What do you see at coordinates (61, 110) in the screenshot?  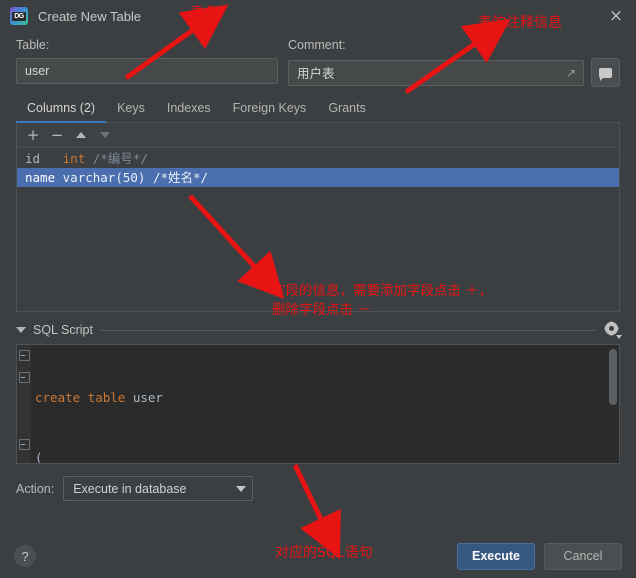 I see `tab-columns: Columns (2)` at bounding box center [61, 110].